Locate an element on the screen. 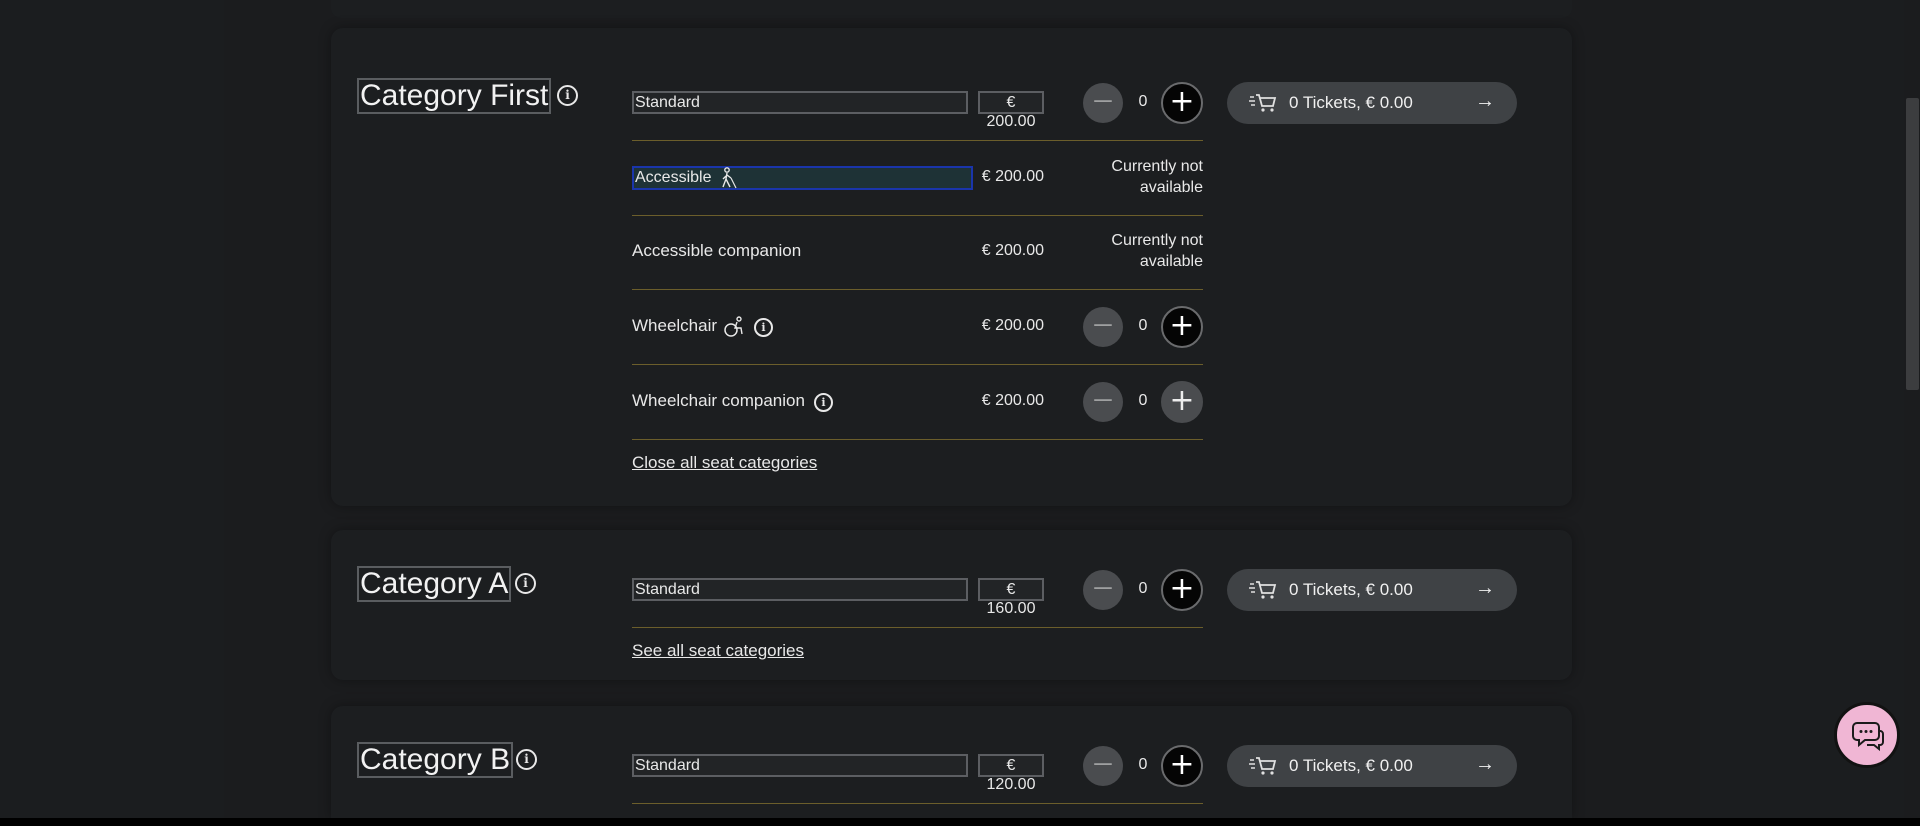 Image resolution: width=1920 pixels, height=826 pixels. category-b-title: Category B is located at coordinates (435, 760).